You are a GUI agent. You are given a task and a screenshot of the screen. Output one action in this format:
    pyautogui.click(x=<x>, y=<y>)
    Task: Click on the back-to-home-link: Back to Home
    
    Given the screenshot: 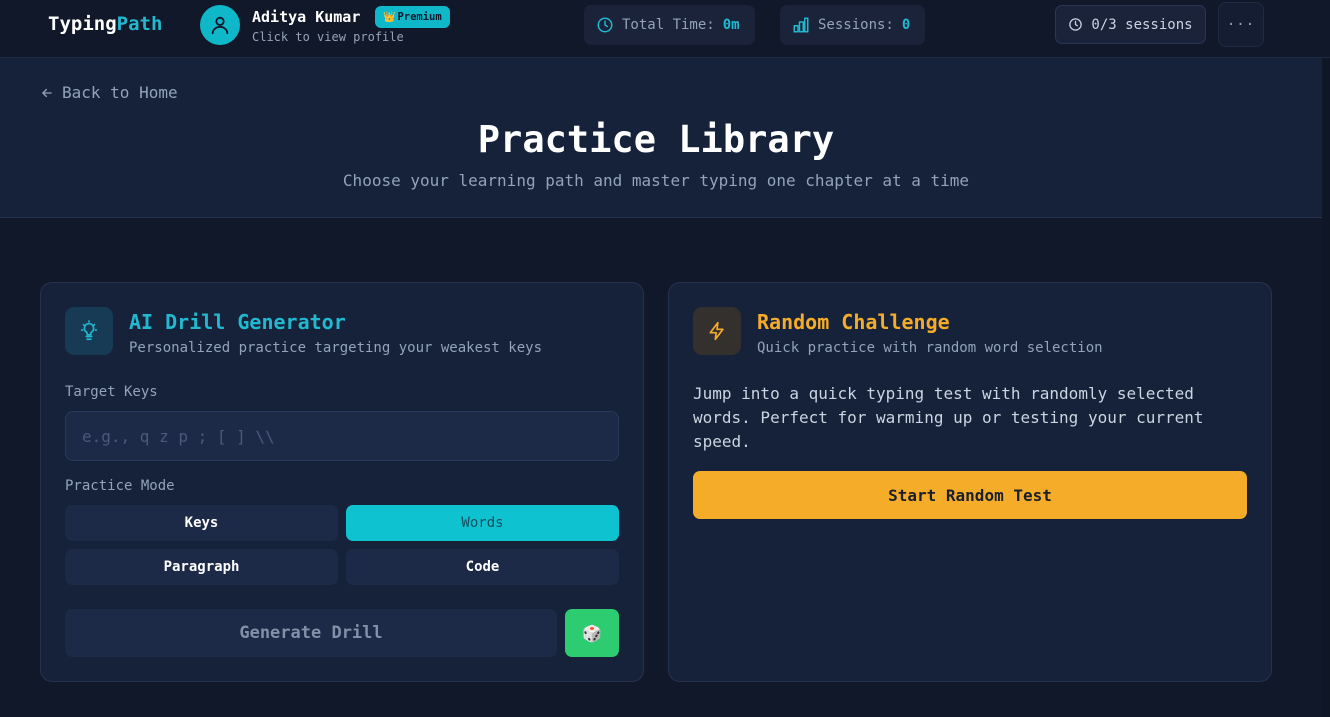 What is the action you would take?
    pyautogui.click(x=109, y=92)
    